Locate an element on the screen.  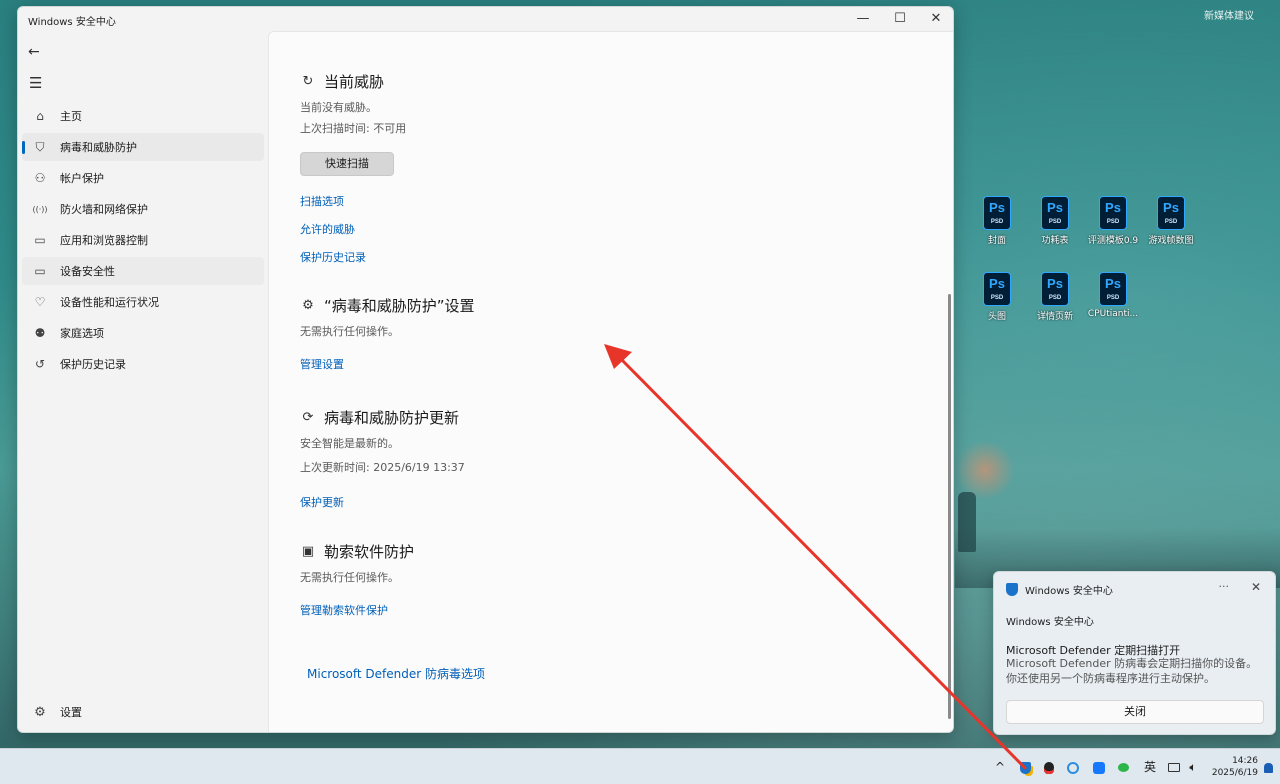
qq-tray-icon is located at coordinates (1049, 766).